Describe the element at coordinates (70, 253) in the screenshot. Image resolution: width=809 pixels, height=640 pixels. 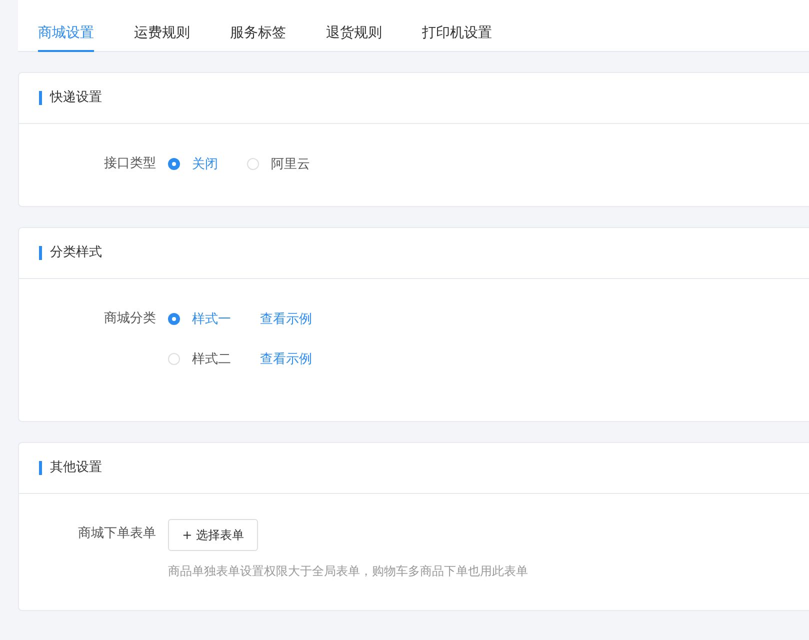
I see `section-title: 分类样式` at that location.